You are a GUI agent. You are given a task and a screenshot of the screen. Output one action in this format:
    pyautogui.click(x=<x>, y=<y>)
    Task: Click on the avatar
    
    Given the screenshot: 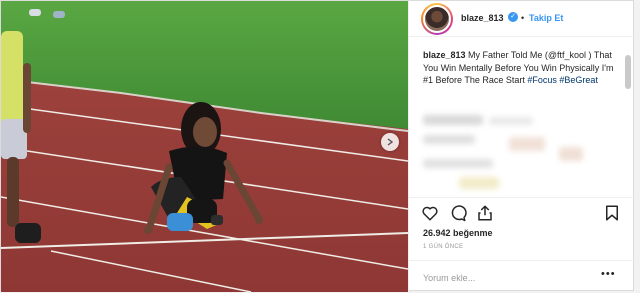 What is the action you would take?
    pyautogui.click(x=437, y=19)
    